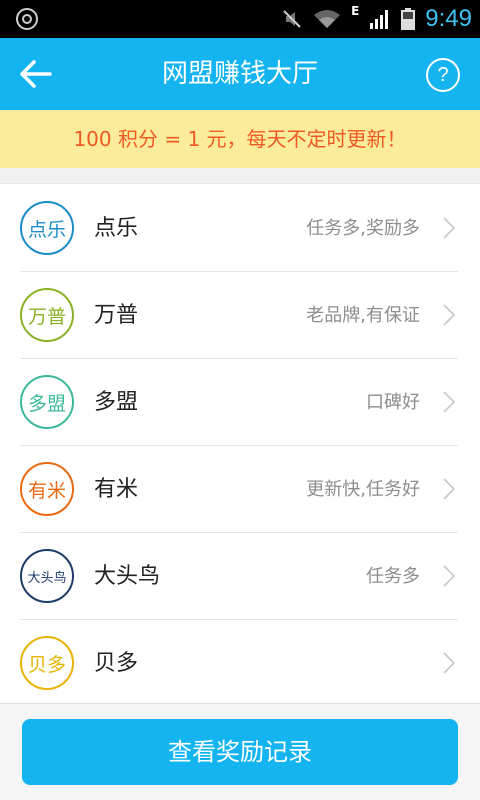  I want to click on list-item: 贝多 贝多, so click(239, 663).